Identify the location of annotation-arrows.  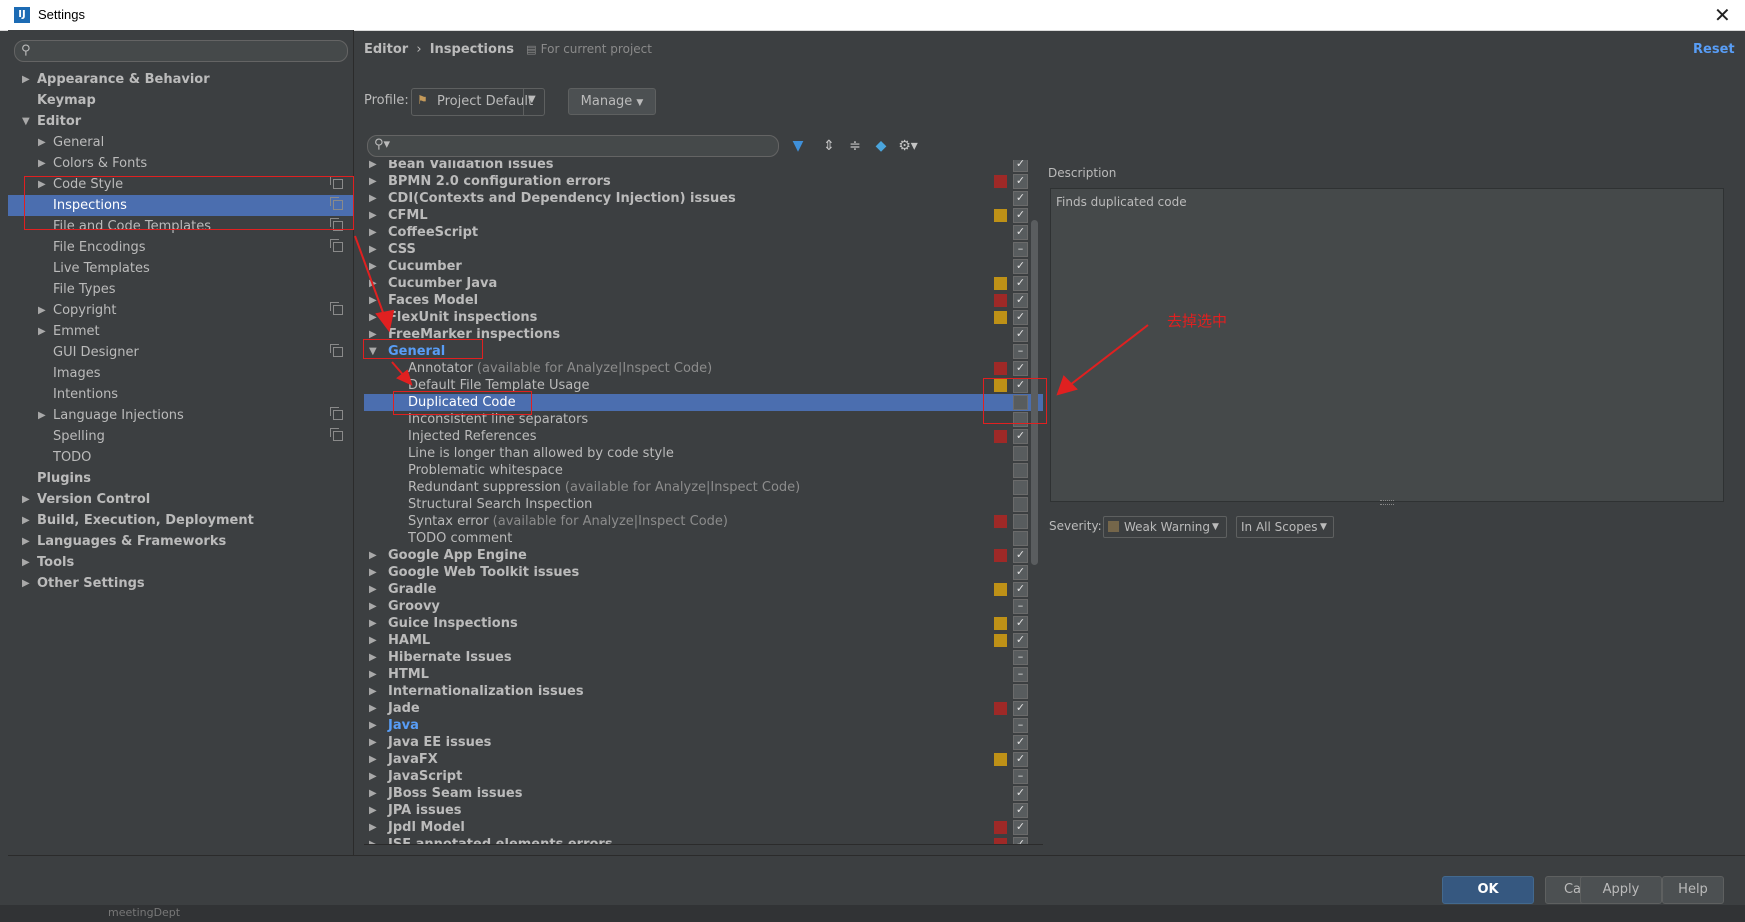
(751, 315).